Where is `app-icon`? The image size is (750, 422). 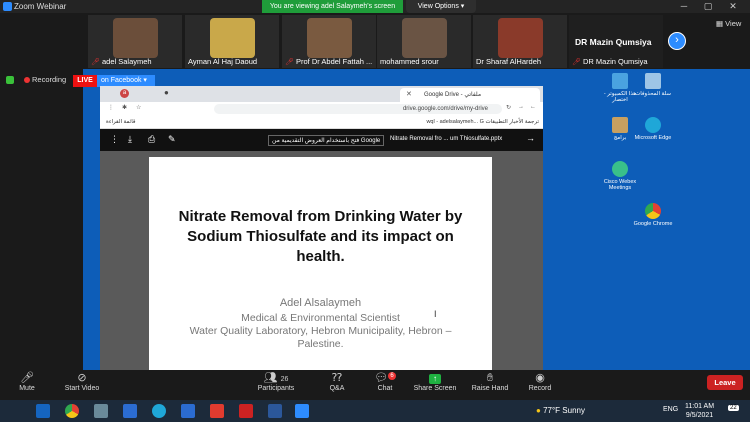 app-icon is located at coordinates (101, 411).